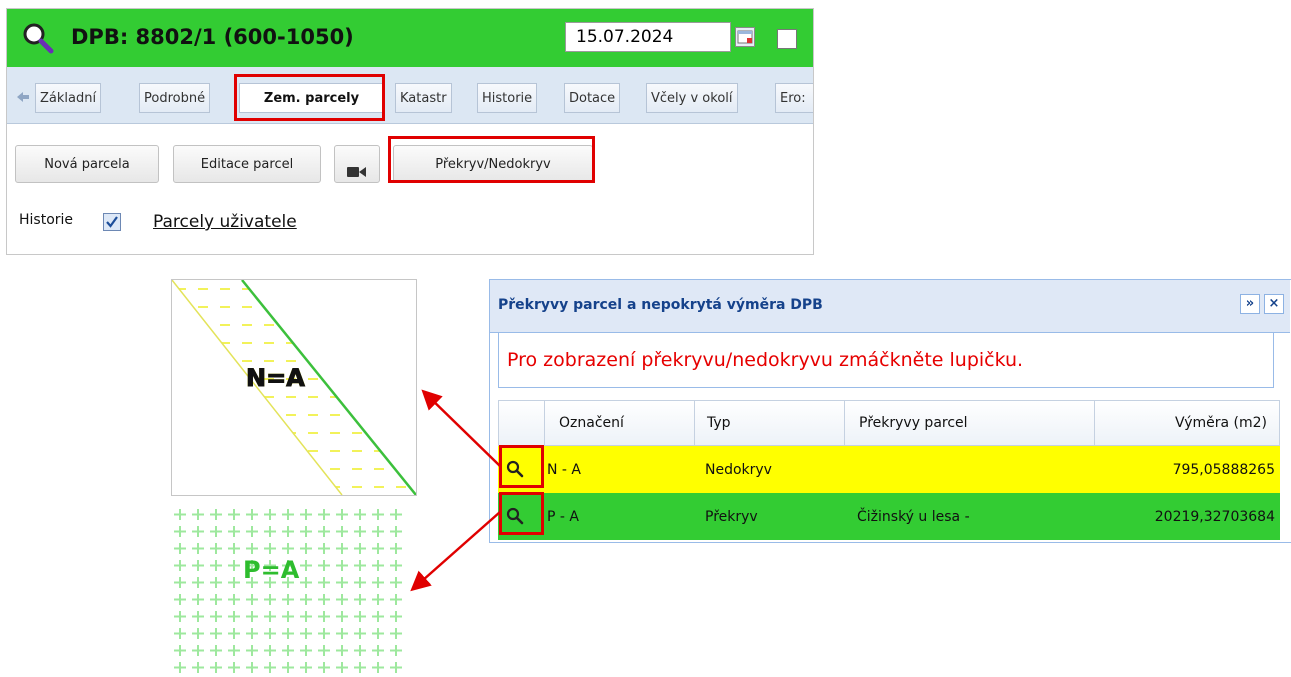 Image resolution: width=1291 pixels, height=677 pixels. I want to click on panel-header: DPB: 8802/1 (600-1050), so click(410, 38).